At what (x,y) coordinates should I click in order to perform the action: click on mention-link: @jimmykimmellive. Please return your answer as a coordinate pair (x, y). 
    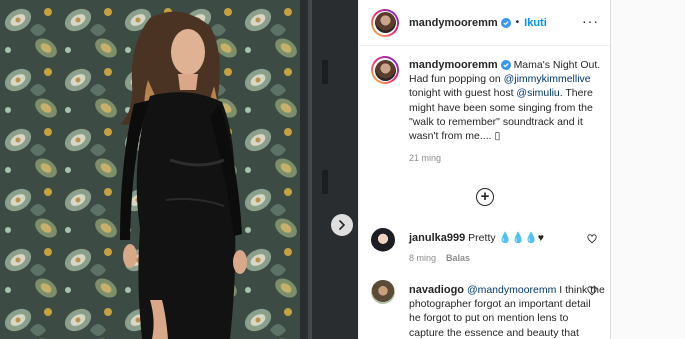
    Looking at the image, I should click on (547, 79).